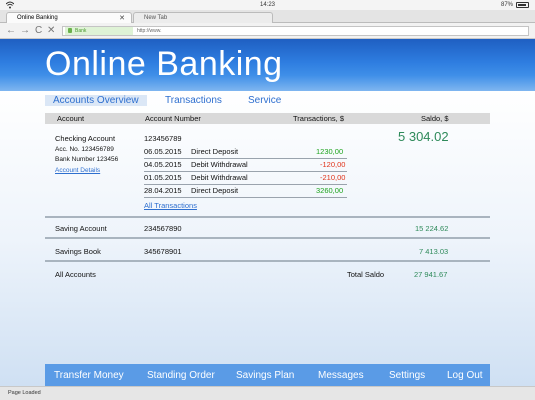 Image resolution: width=535 pixels, height=400 pixels. What do you see at coordinates (11, 31) in the screenshot?
I see `back-arrow-icon: ←` at bounding box center [11, 31].